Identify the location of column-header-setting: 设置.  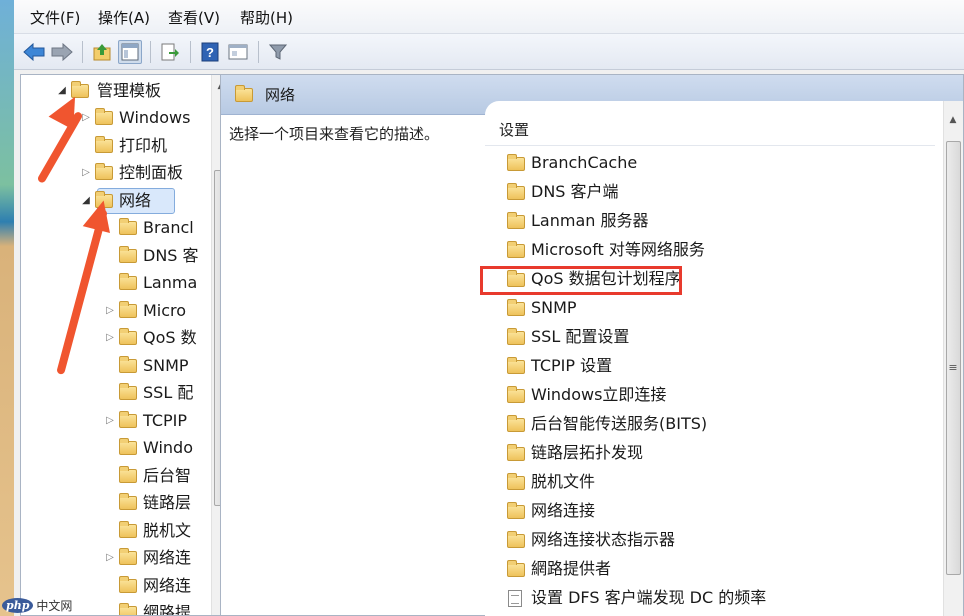
(514, 129).